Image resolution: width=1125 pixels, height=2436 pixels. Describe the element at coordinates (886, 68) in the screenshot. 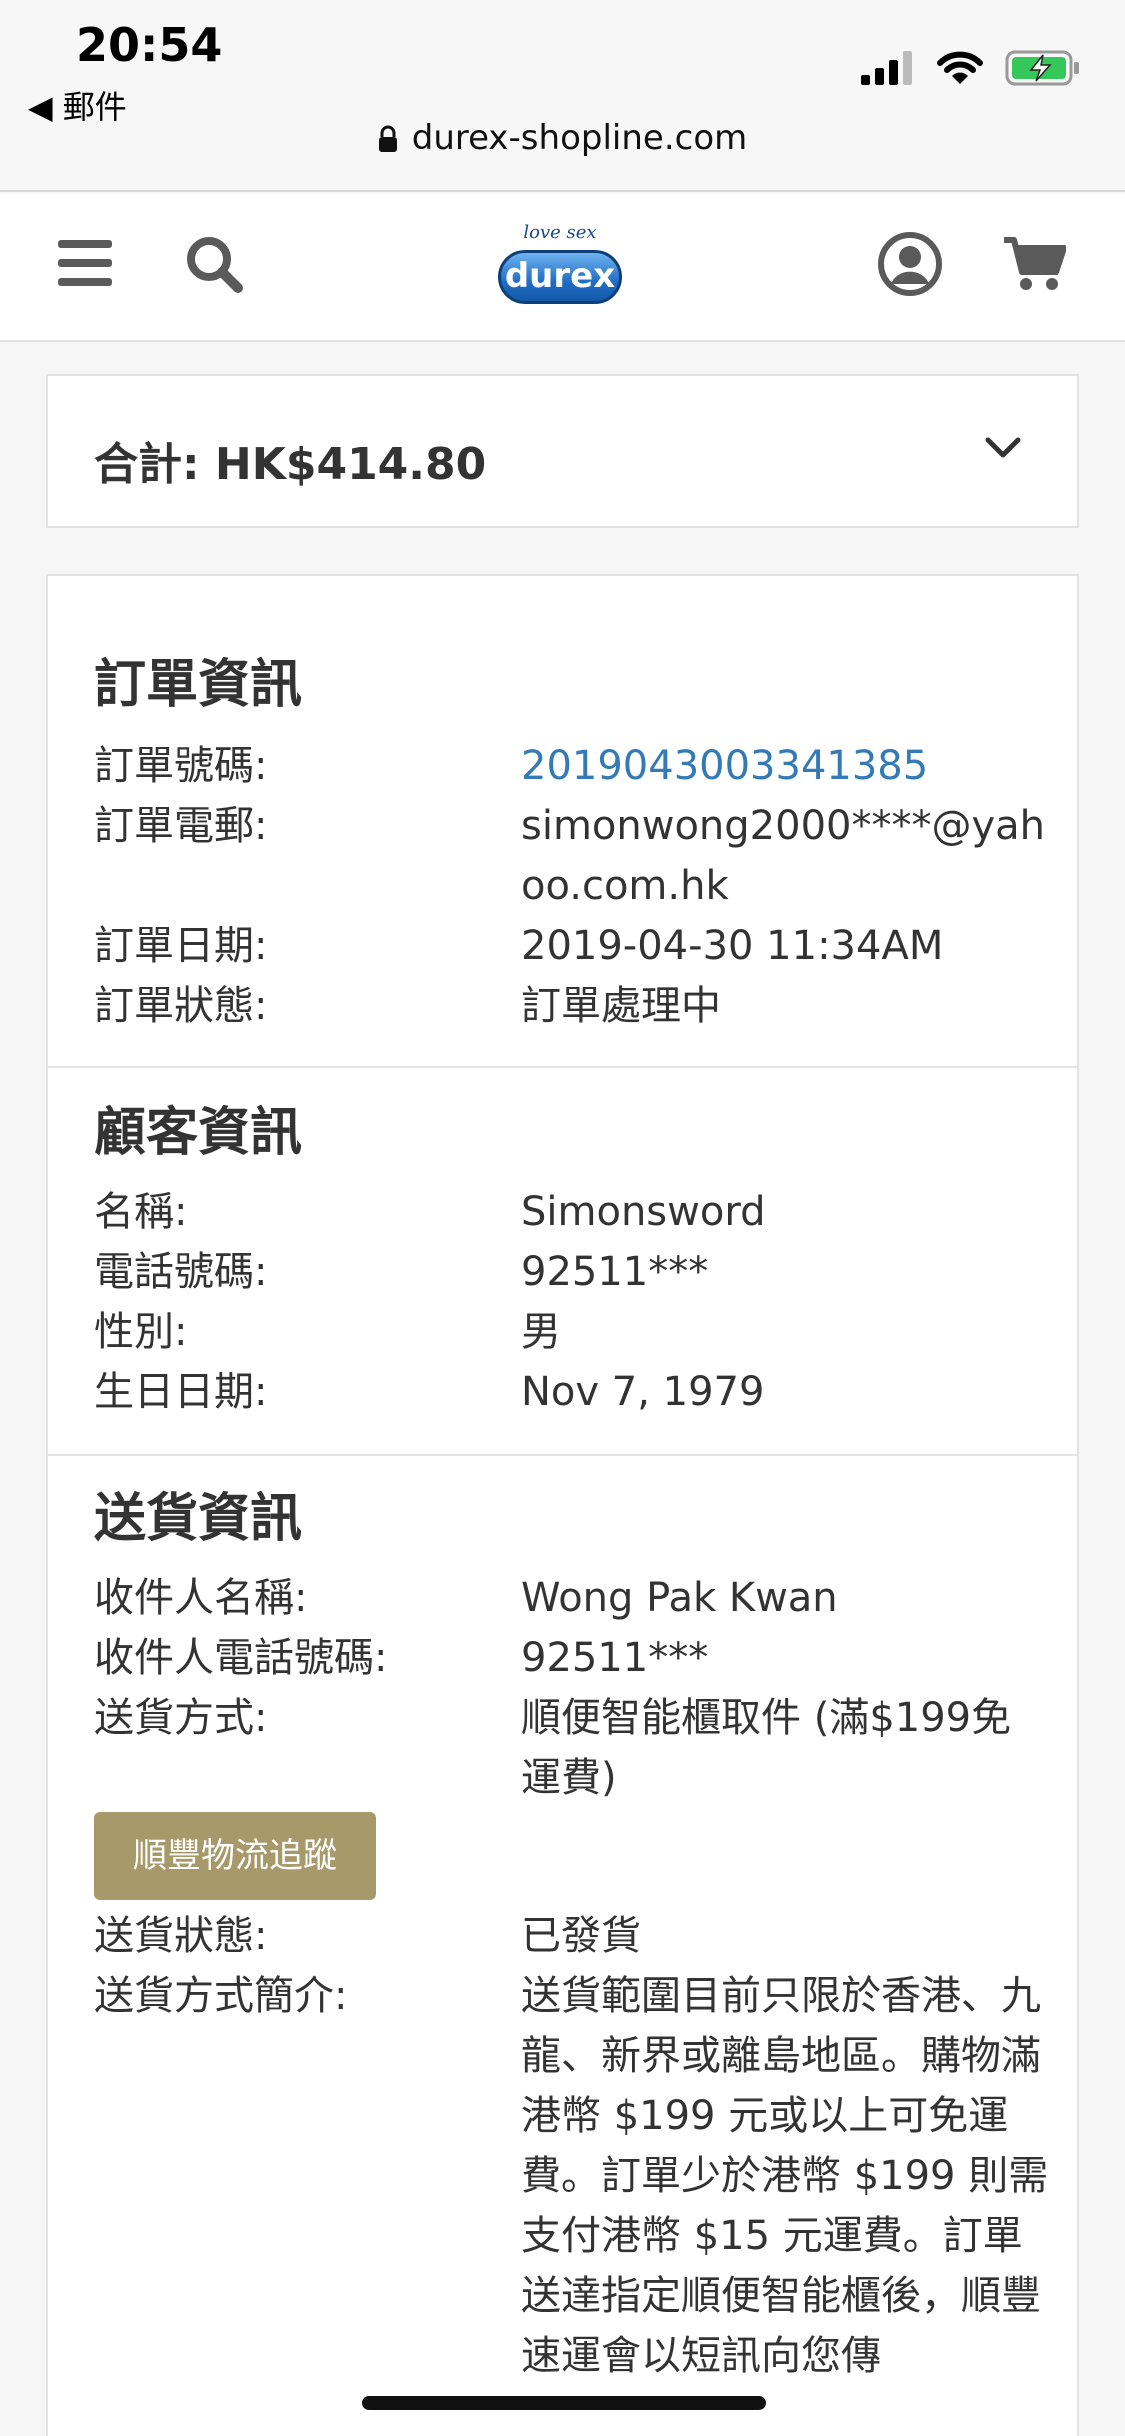

I see `signal-icon` at that location.